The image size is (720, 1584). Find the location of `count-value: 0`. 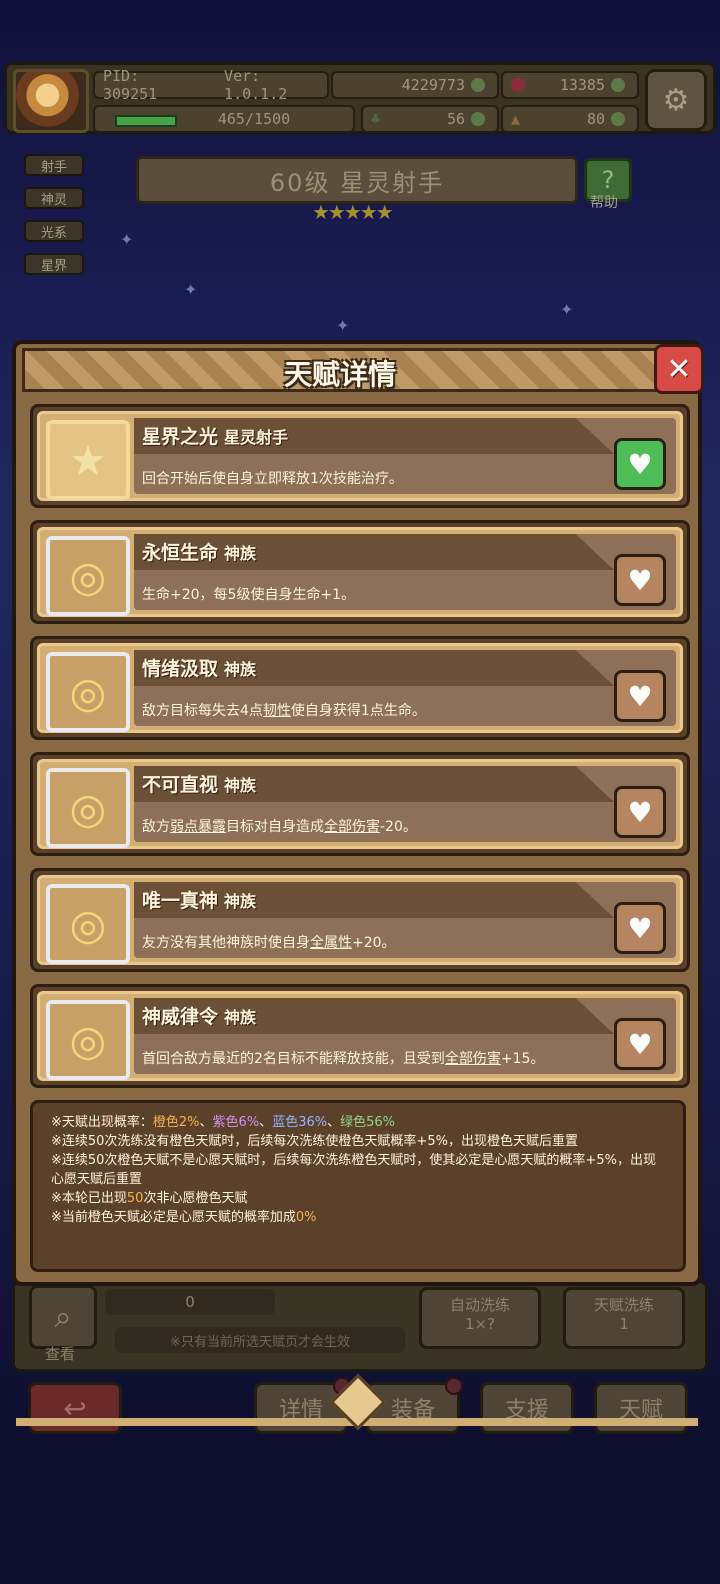

count-value: 0 is located at coordinates (190, 1302).